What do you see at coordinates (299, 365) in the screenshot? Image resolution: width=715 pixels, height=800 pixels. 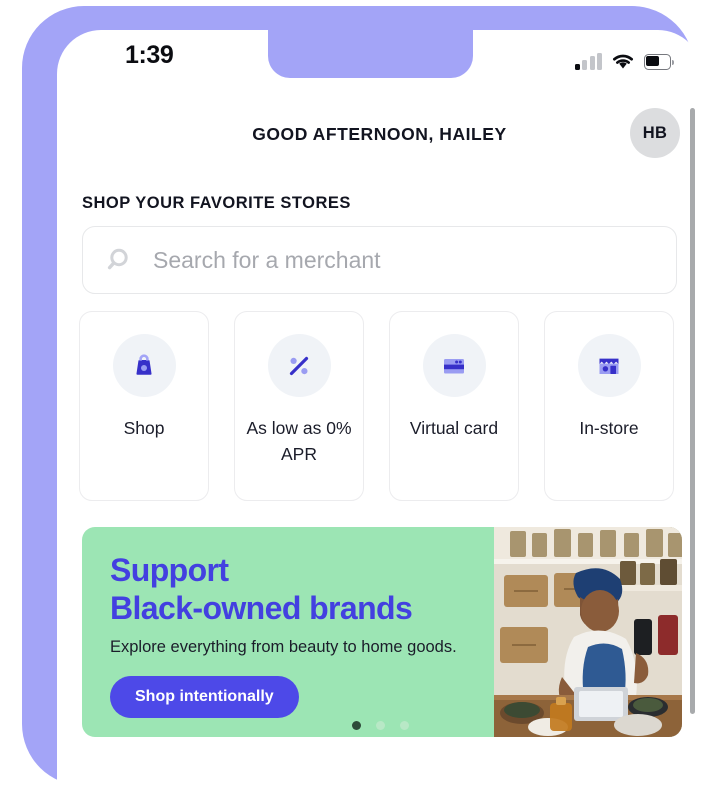 I see `percent-icon` at bounding box center [299, 365].